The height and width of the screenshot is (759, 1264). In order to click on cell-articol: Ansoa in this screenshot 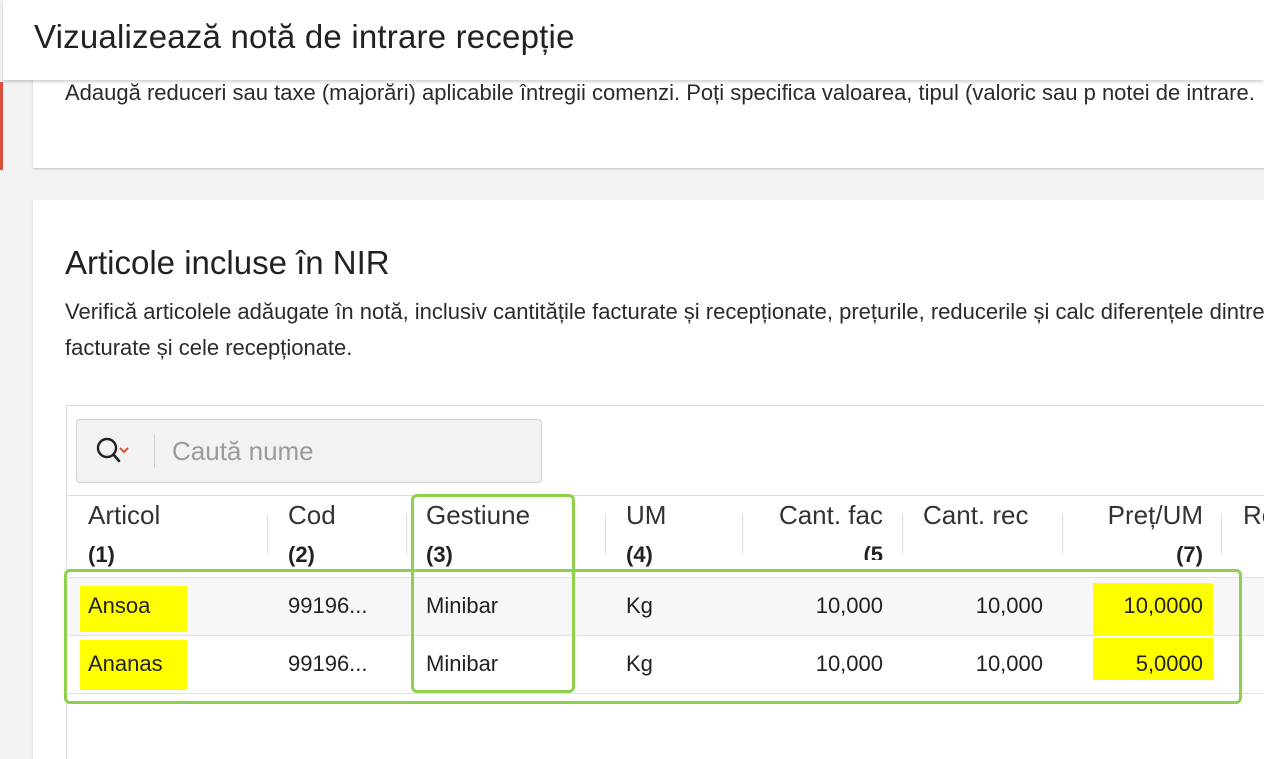, I will do `click(119, 605)`.